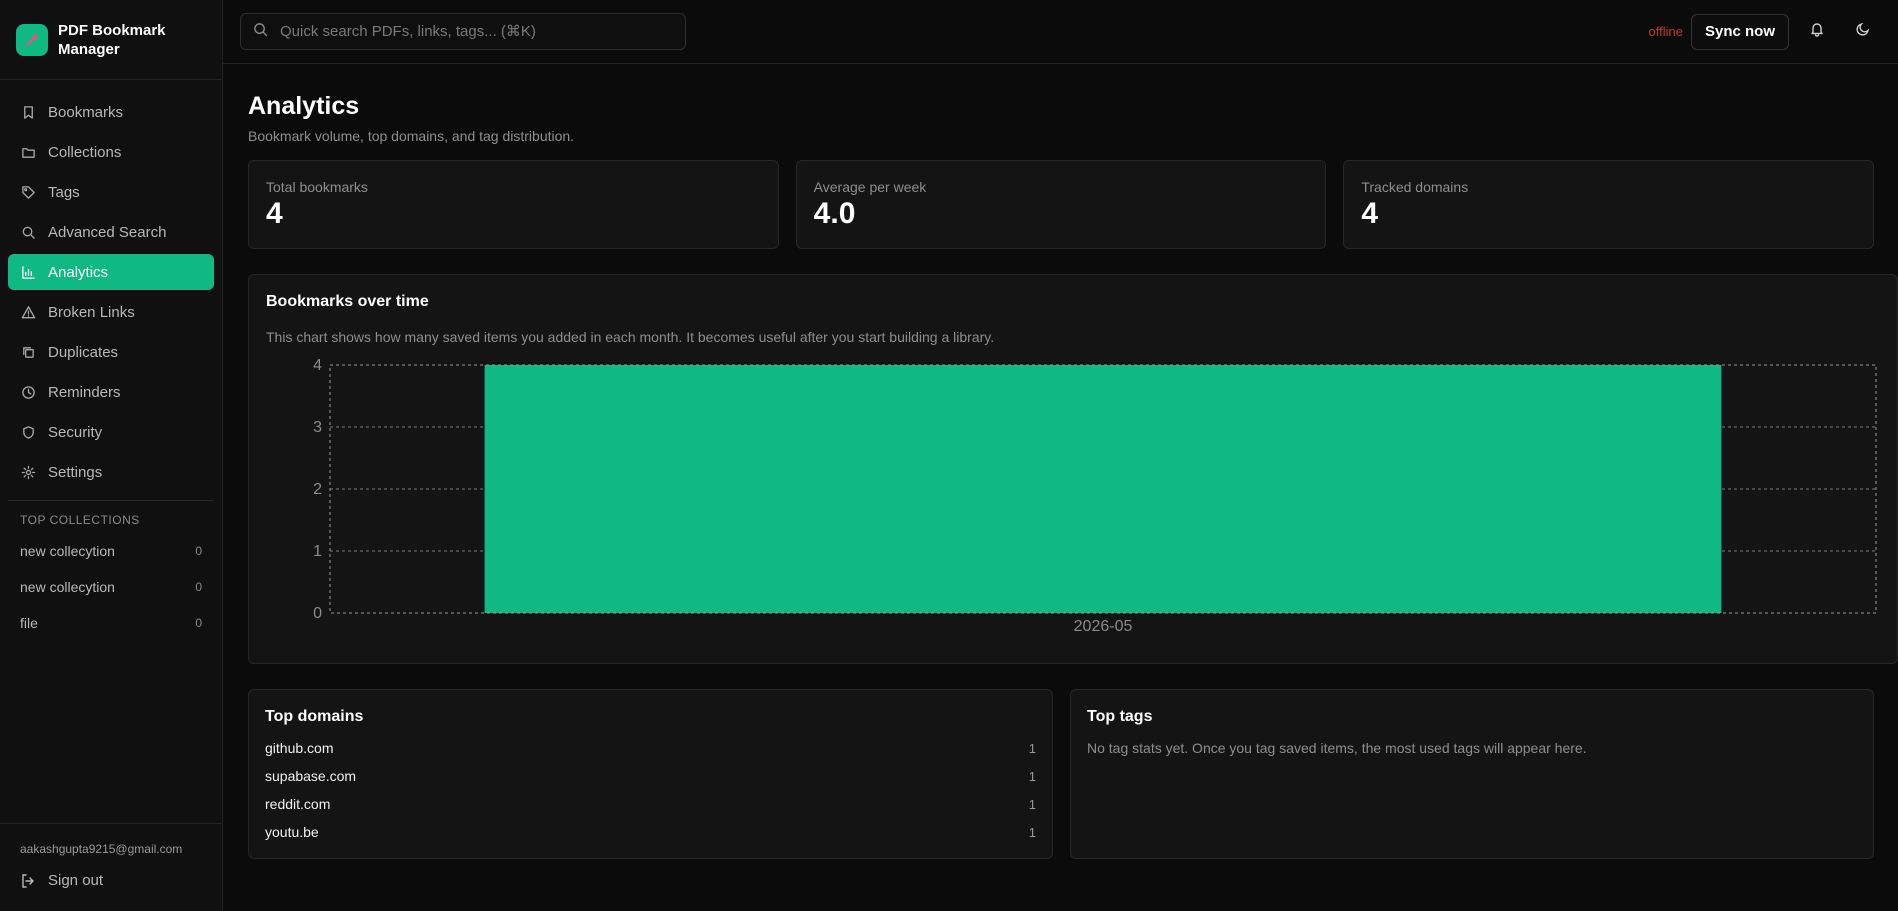 The image size is (1898, 911). I want to click on sidebar-item-label: Analytics, so click(78, 272).